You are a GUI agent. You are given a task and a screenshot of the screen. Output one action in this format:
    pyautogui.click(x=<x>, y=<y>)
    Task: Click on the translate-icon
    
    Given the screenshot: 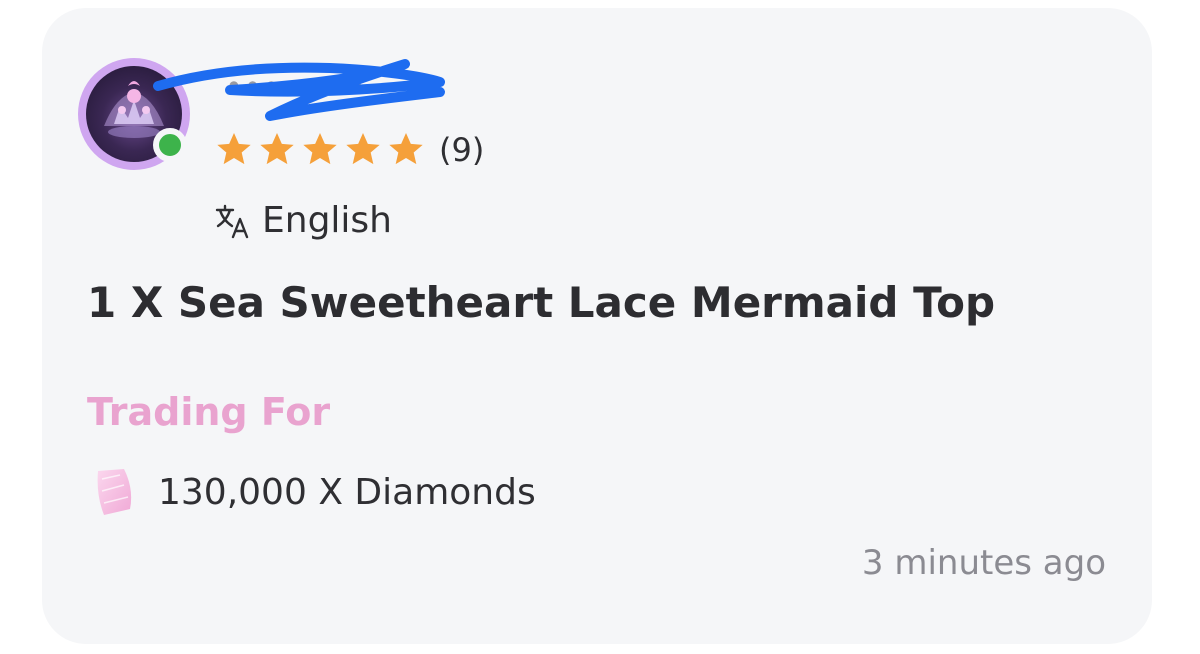 What is the action you would take?
    pyautogui.click(x=232, y=221)
    